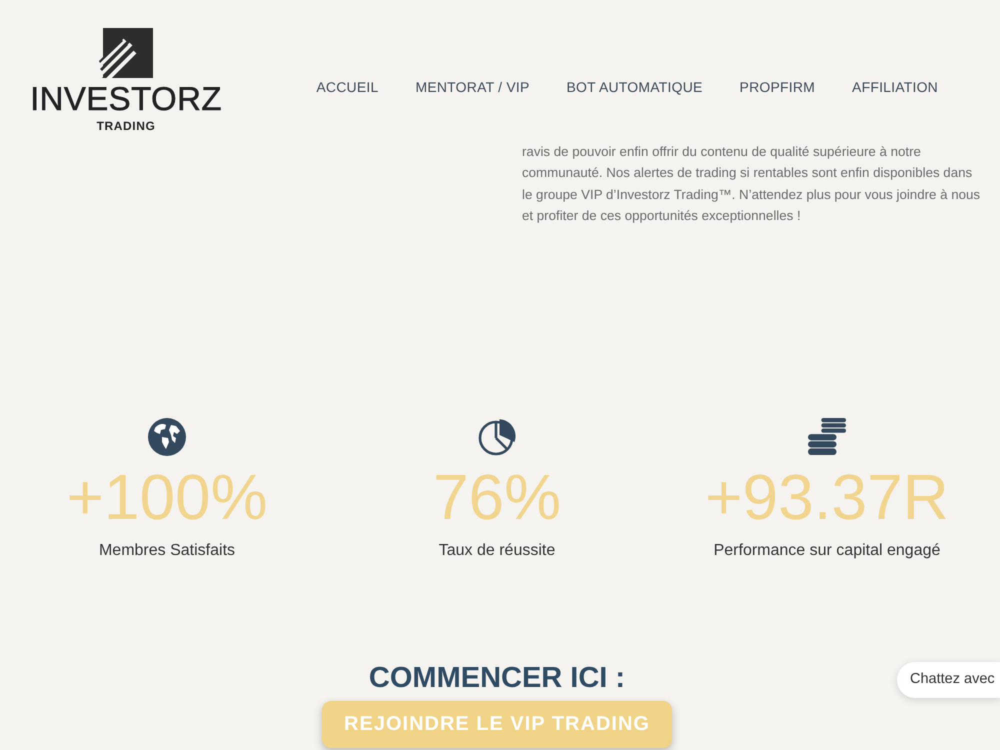 The image size is (1000, 750). What do you see at coordinates (778, 87) in the screenshot?
I see `nav-link: PROPFIRM` at bounding box center [778, 87].